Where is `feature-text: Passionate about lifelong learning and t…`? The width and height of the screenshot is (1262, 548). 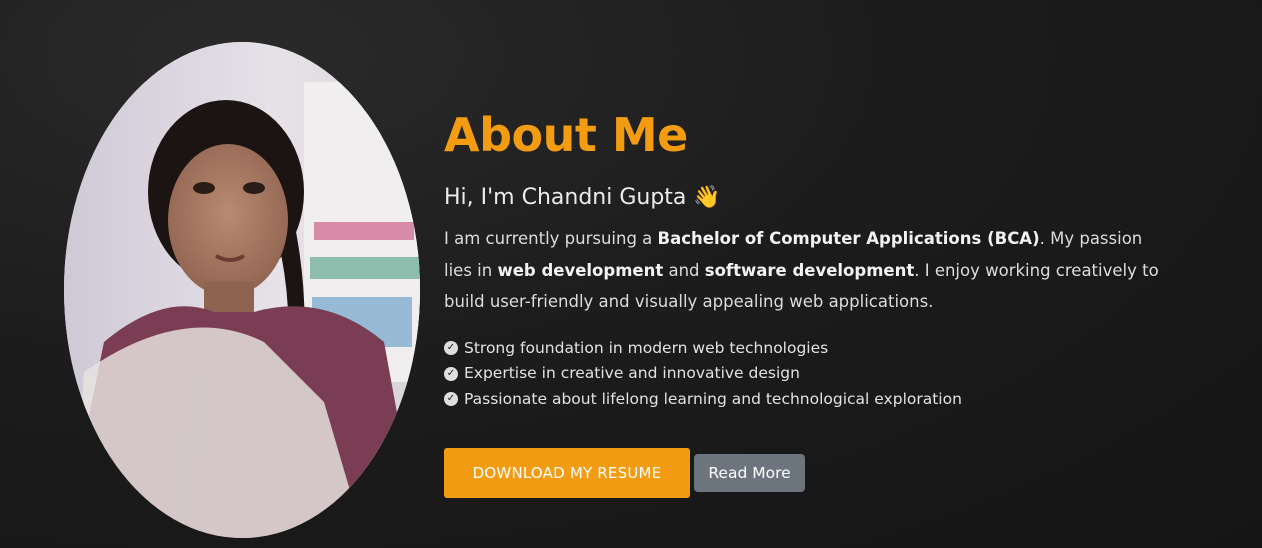 feature-text: Passionate about lifelong learning and t… is located at coordinates (713, 398).